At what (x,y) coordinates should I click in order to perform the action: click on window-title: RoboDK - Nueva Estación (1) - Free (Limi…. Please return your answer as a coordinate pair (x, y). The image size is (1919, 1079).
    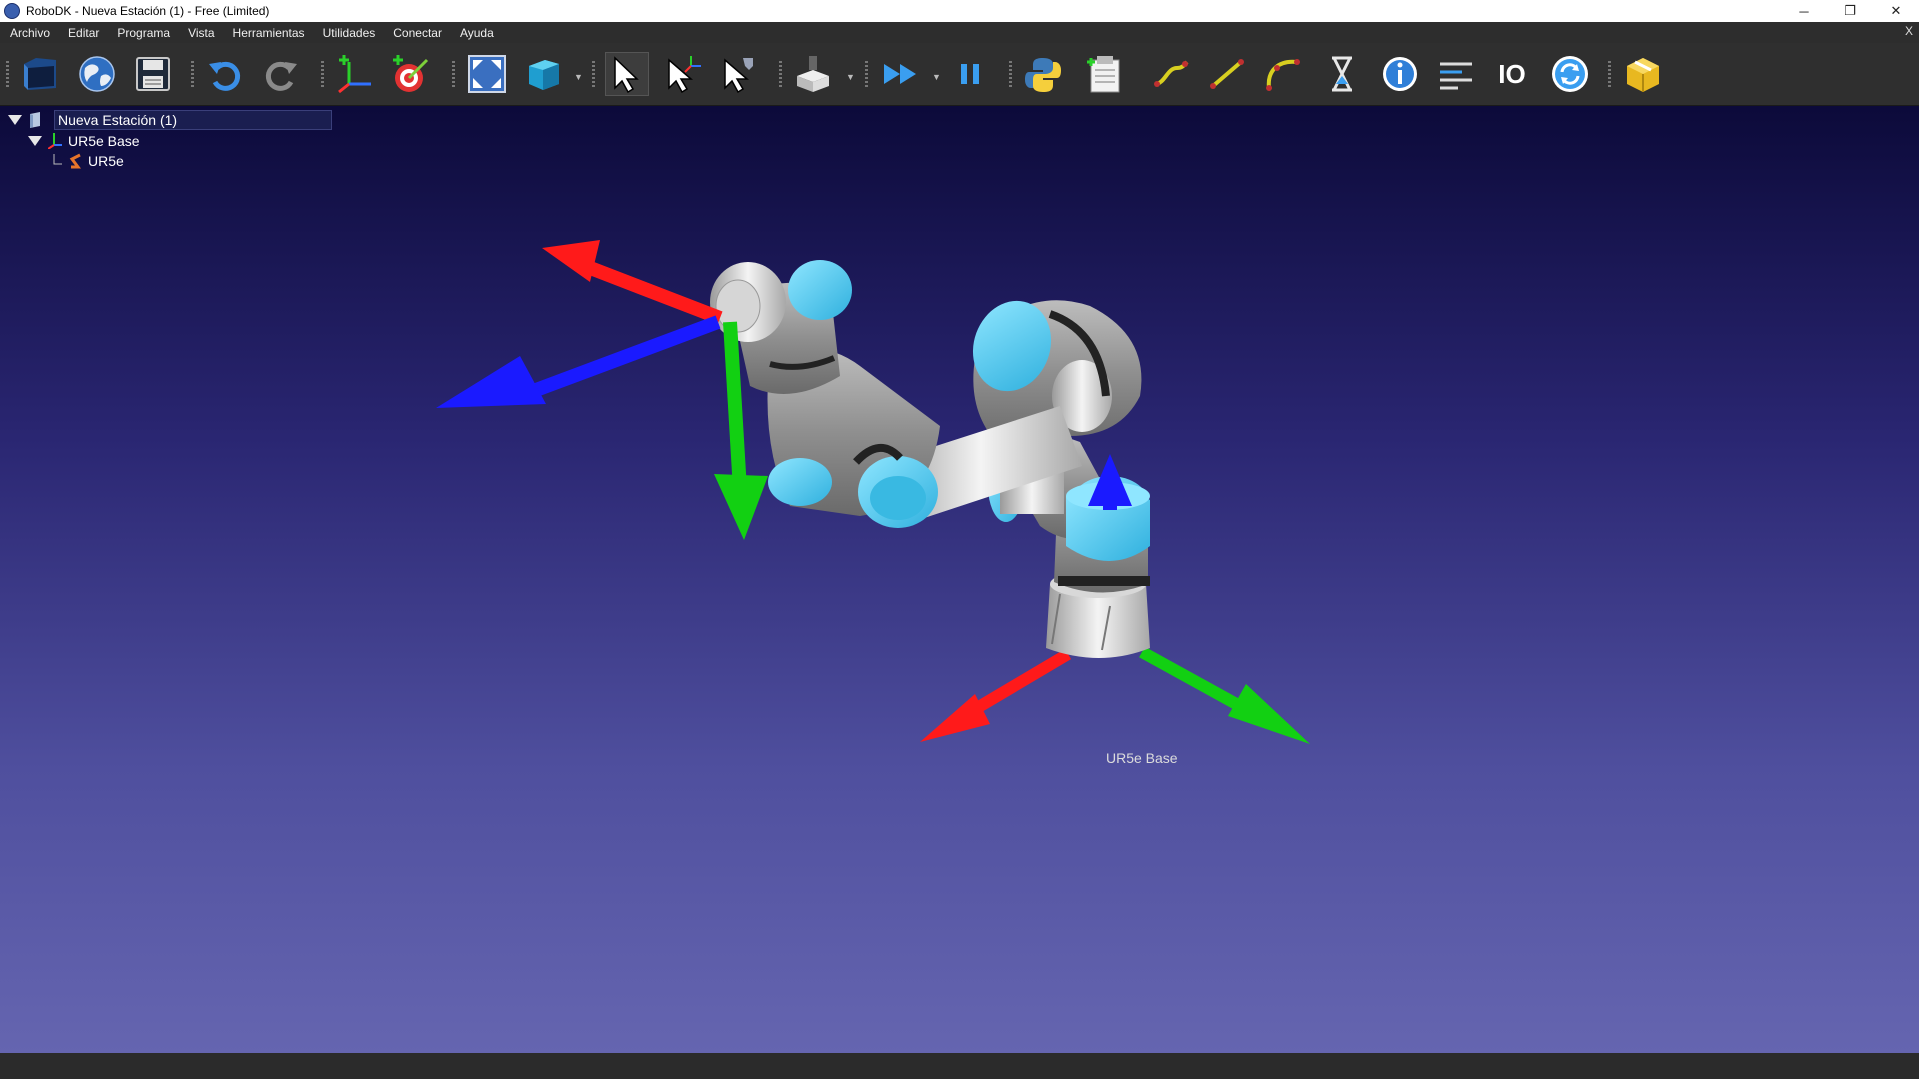
    Looking at the image, I should click on (148, 11).